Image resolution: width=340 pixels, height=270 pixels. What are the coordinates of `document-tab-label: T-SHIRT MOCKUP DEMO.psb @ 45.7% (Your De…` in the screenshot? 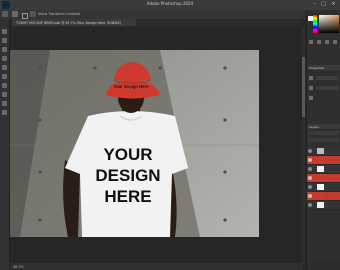 It's located at (69, 22).